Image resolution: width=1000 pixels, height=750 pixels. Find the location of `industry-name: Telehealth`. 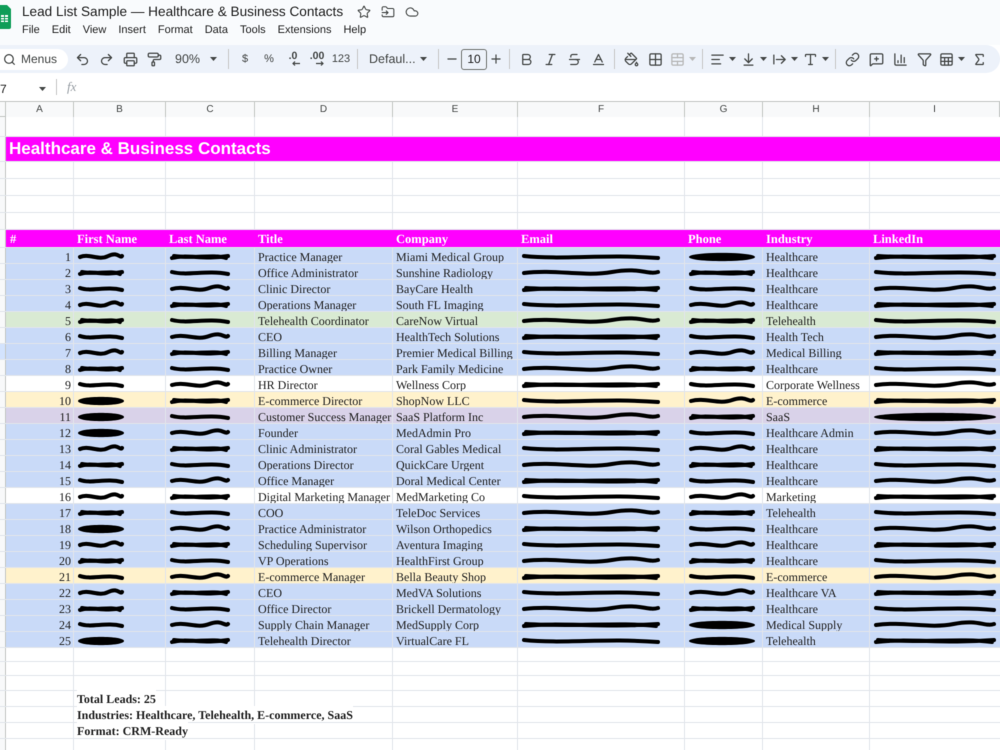

industry-name: Telehealth is located at coordinates (791, 513).